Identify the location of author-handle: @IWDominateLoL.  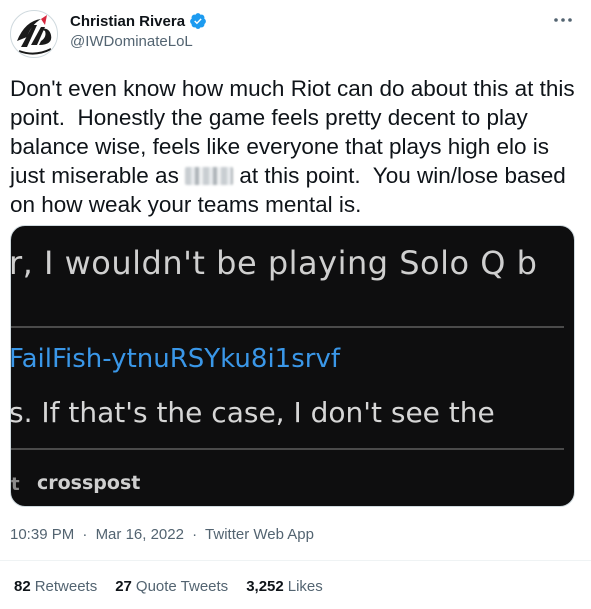
(131, 41).